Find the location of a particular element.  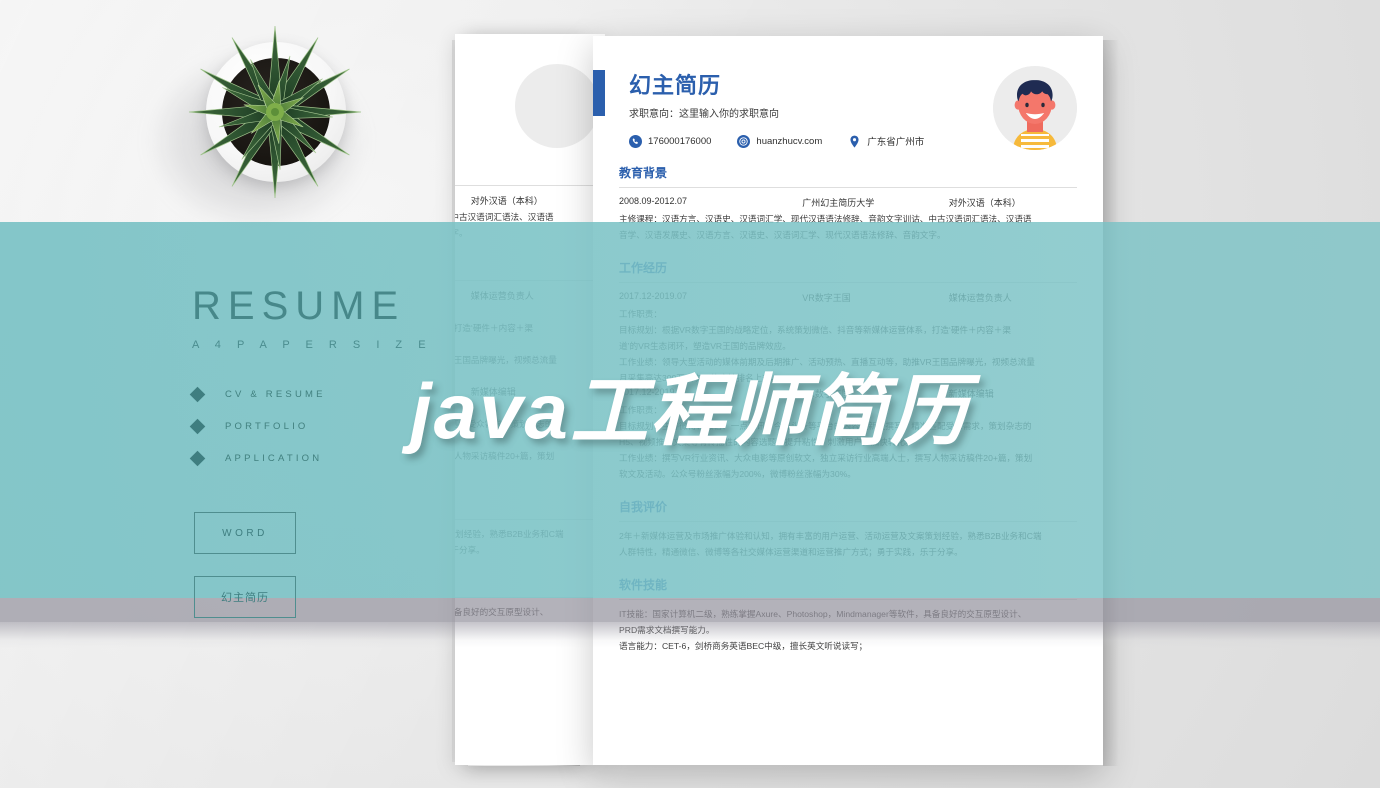

location-icon is located at coordinates (854, 141).